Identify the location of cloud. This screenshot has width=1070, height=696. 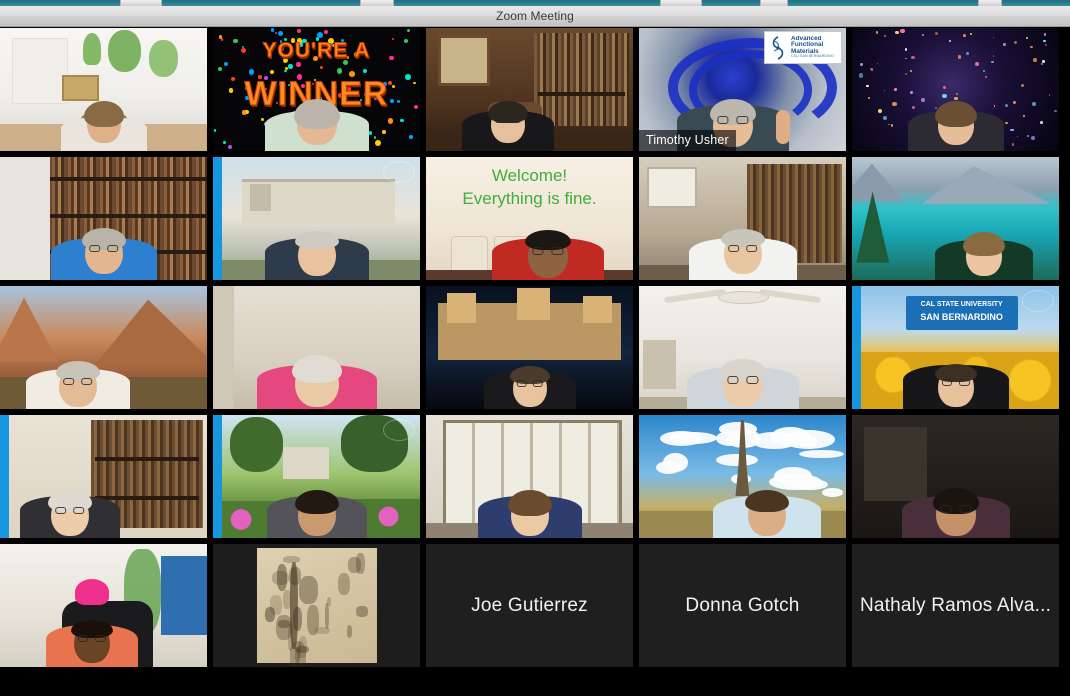
(693, 438).